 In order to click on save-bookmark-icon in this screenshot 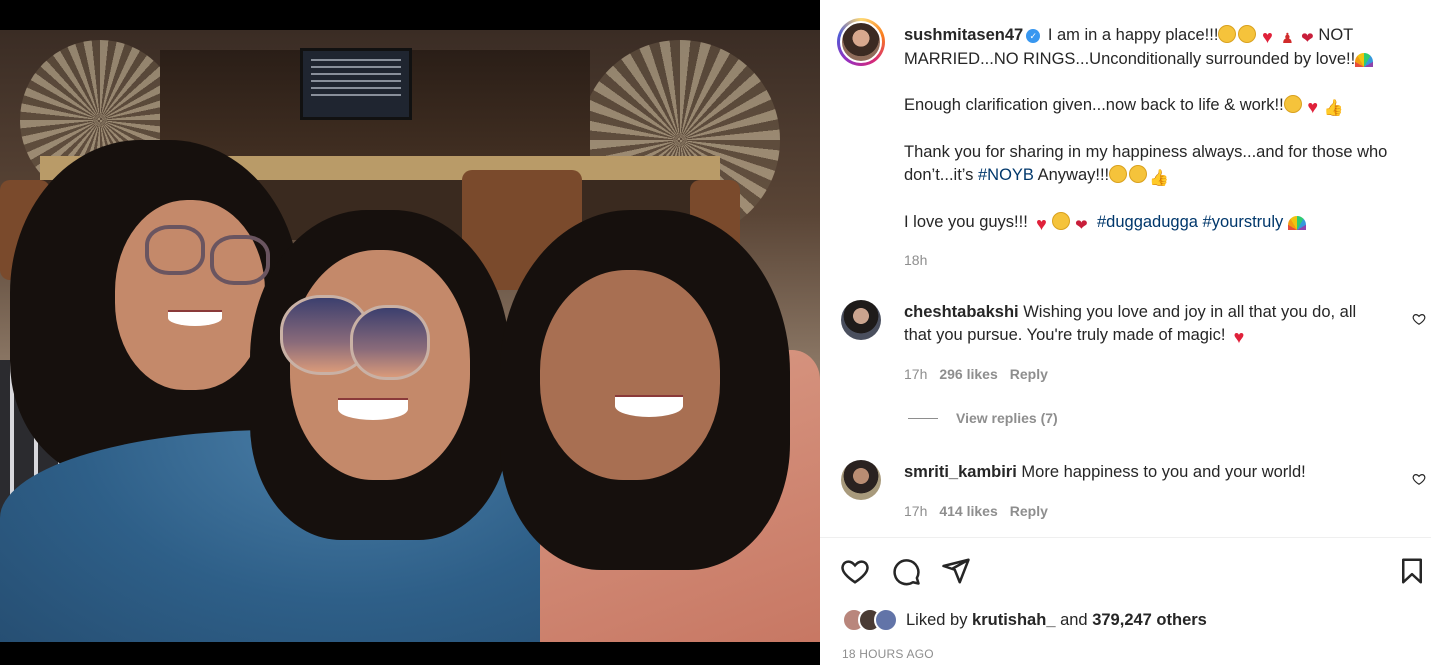, I will do `click(1412, 571)`.